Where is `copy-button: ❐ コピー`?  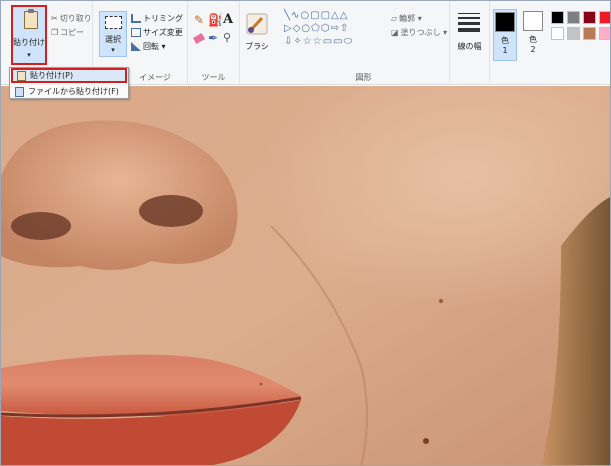 copy-button: ❐ コピー is located at coordinates (67, 32).